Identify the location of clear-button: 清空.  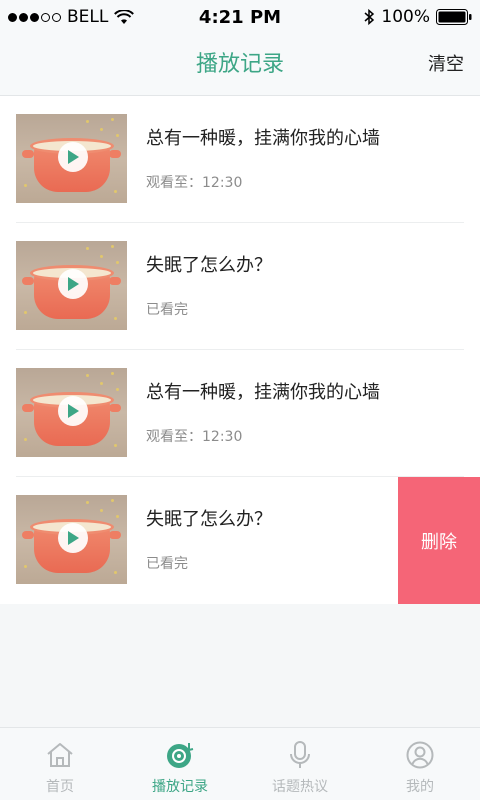
(446, 65).